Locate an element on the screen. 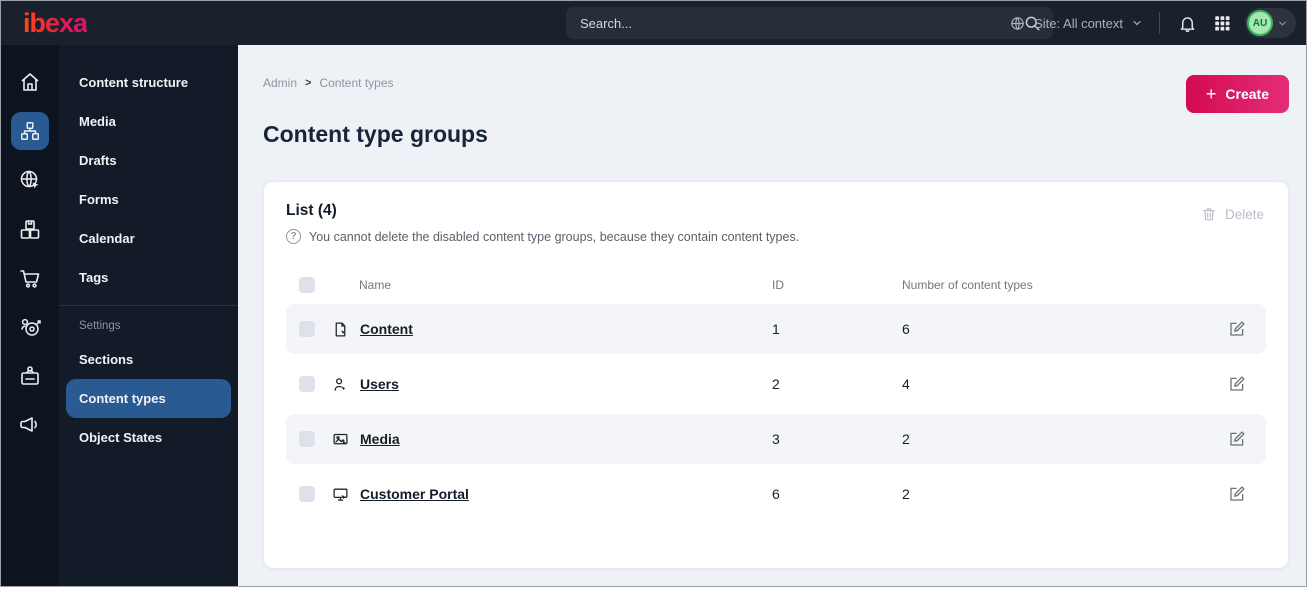 The height and width of the screenshot is (589, 1309). create-button: + Create is located at coordinates (1237, 94).